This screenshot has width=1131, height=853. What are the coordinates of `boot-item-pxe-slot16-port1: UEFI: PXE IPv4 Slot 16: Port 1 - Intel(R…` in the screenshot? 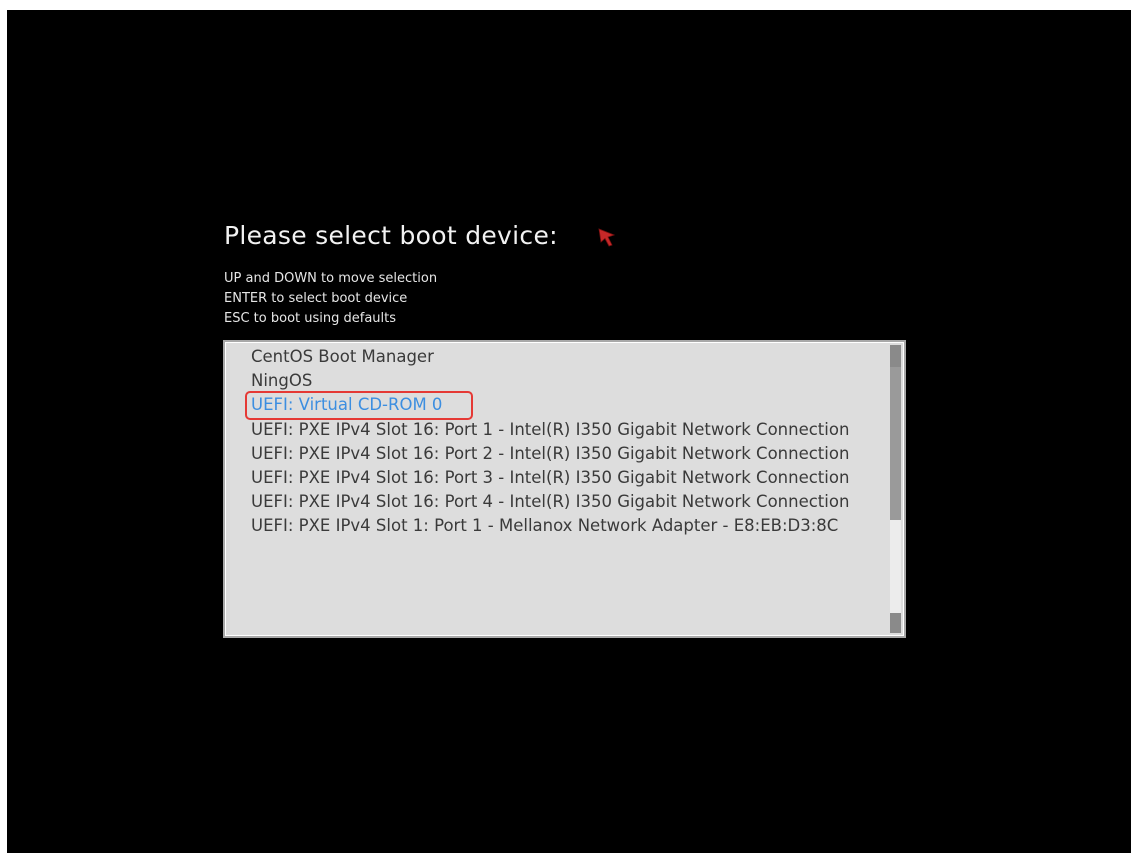 It's located at (571, 430).